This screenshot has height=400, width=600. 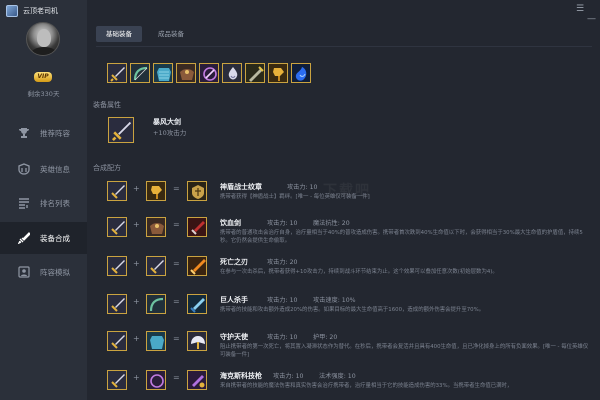 I want to click on item-gloves-icon, so click(x=301, y=73).